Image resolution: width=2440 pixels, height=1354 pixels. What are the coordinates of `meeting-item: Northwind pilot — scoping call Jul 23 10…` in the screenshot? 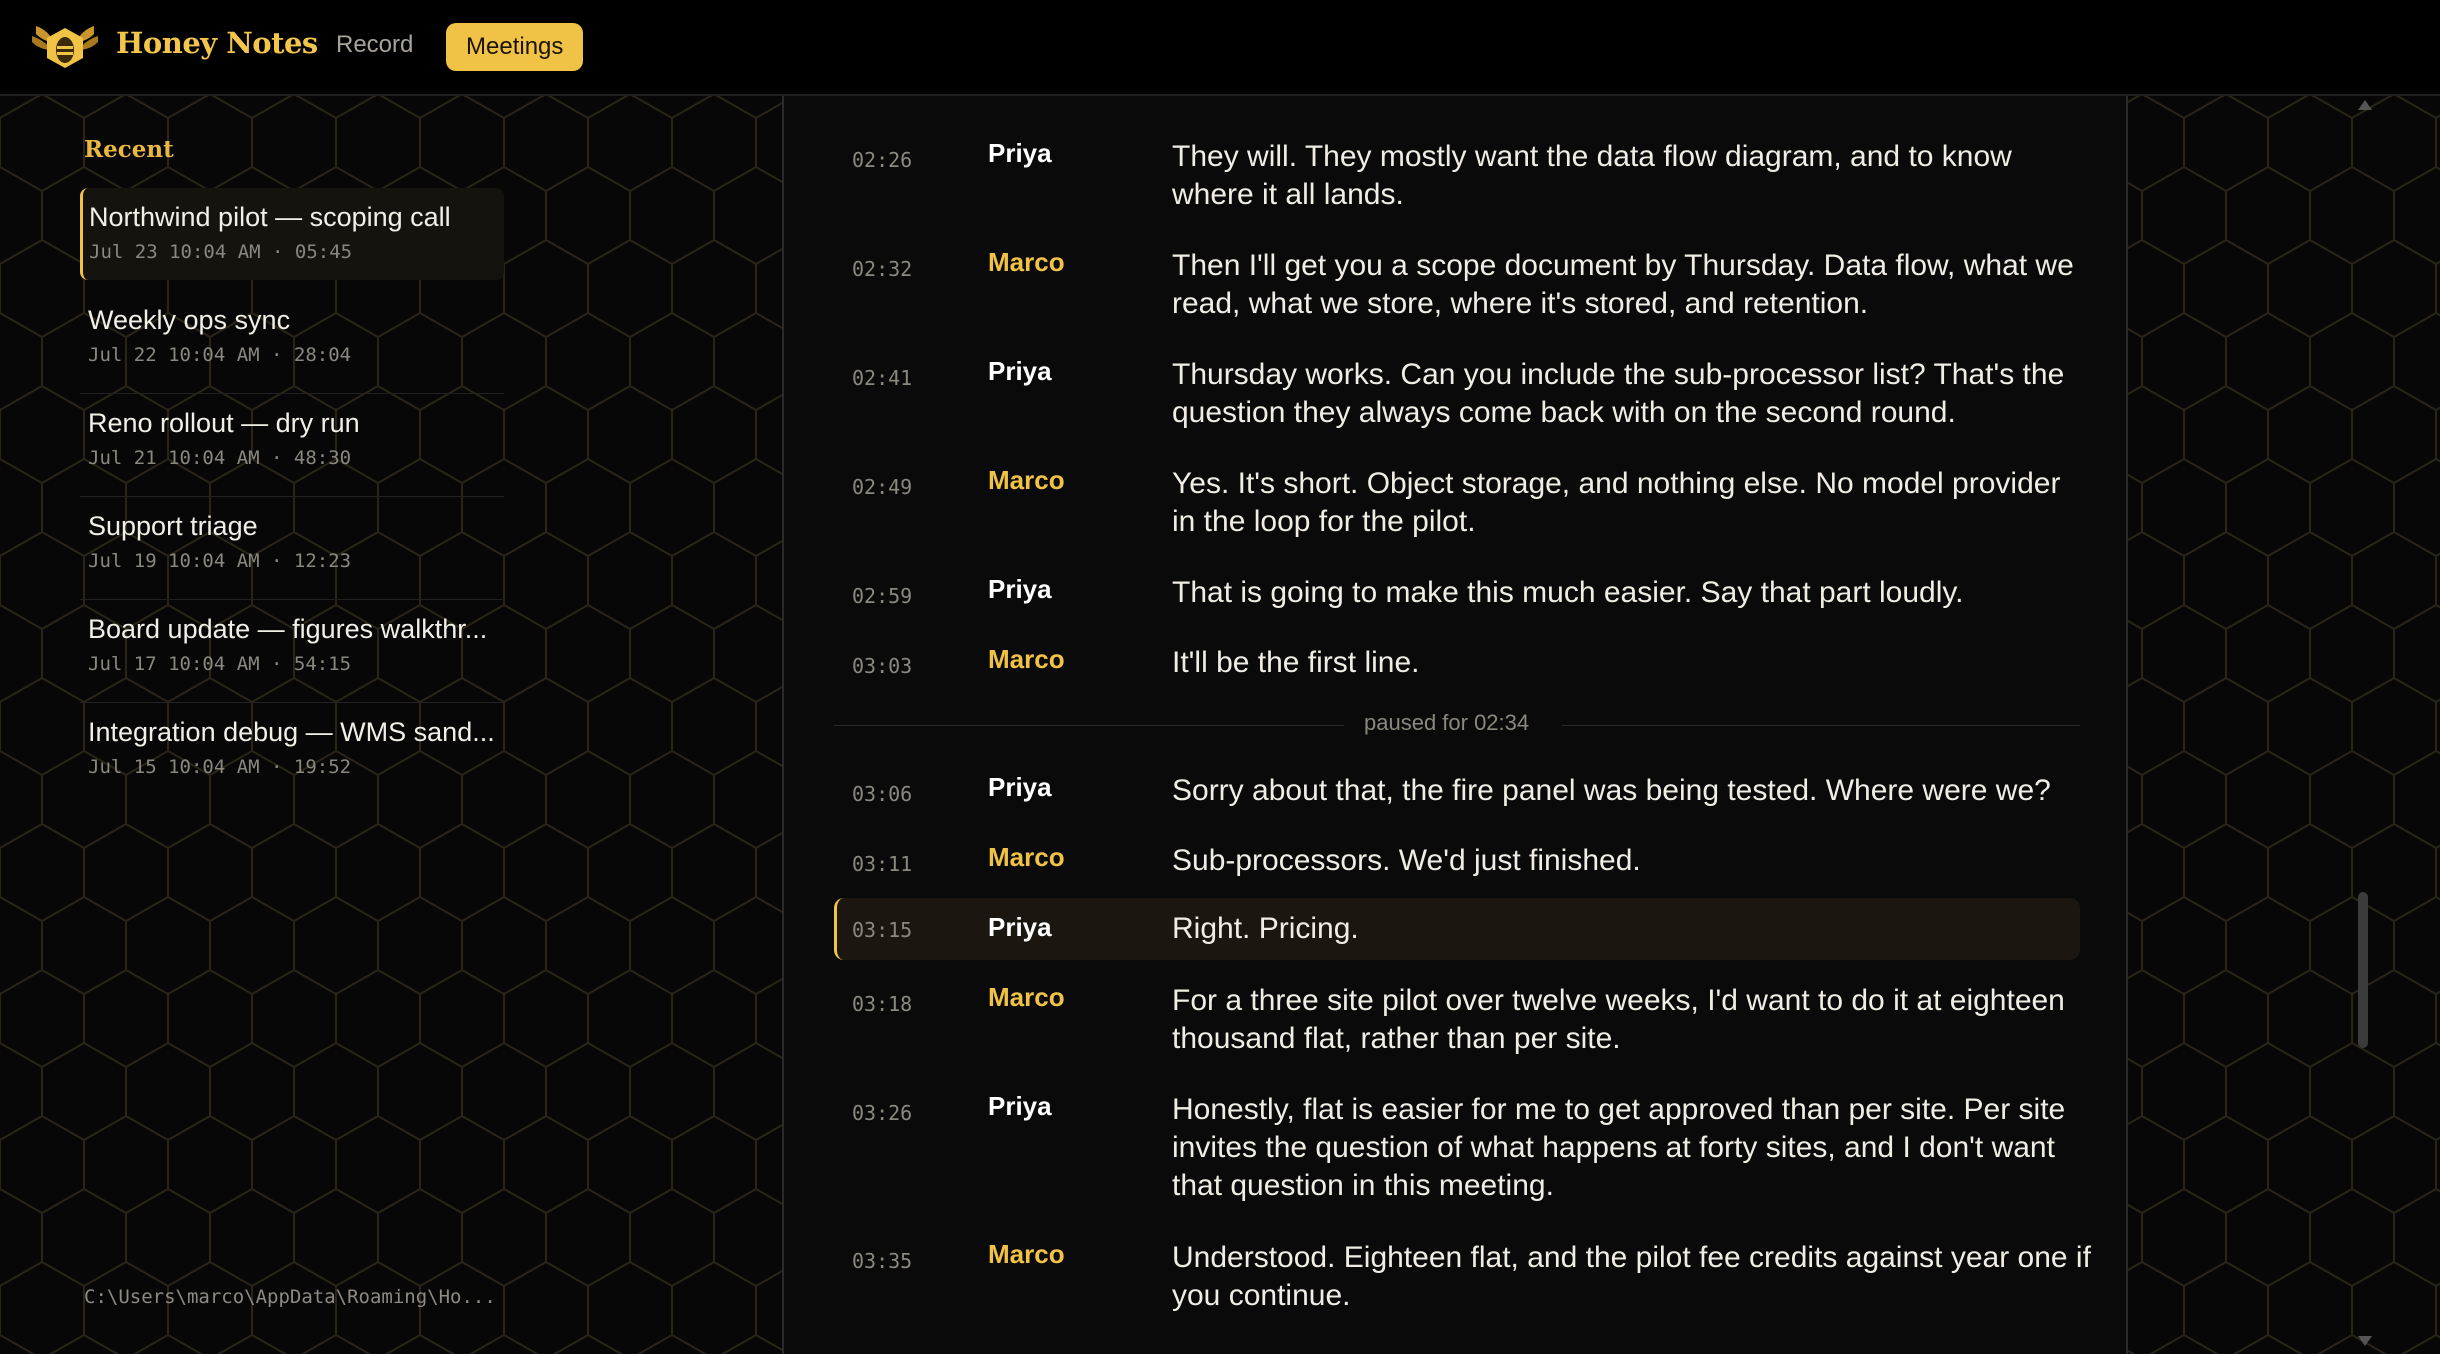 It's located at (292, 234).